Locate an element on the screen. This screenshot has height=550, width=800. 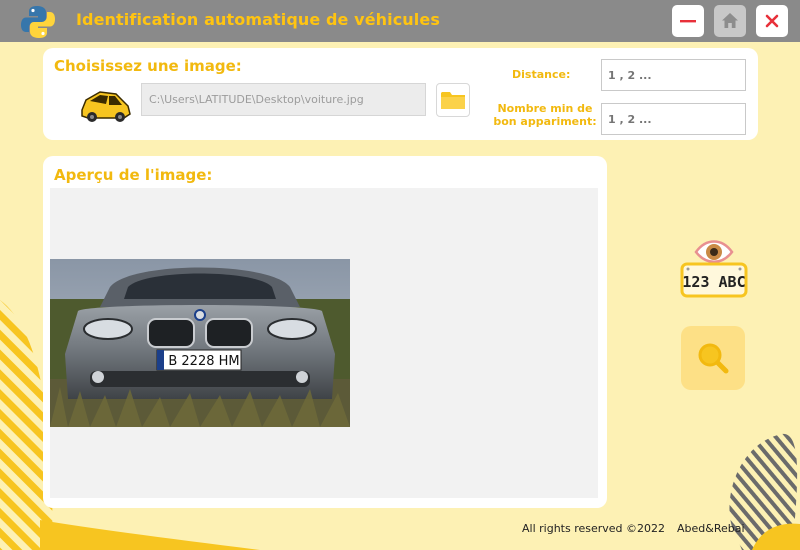
folder-icon is located at coordinates (453, 100).